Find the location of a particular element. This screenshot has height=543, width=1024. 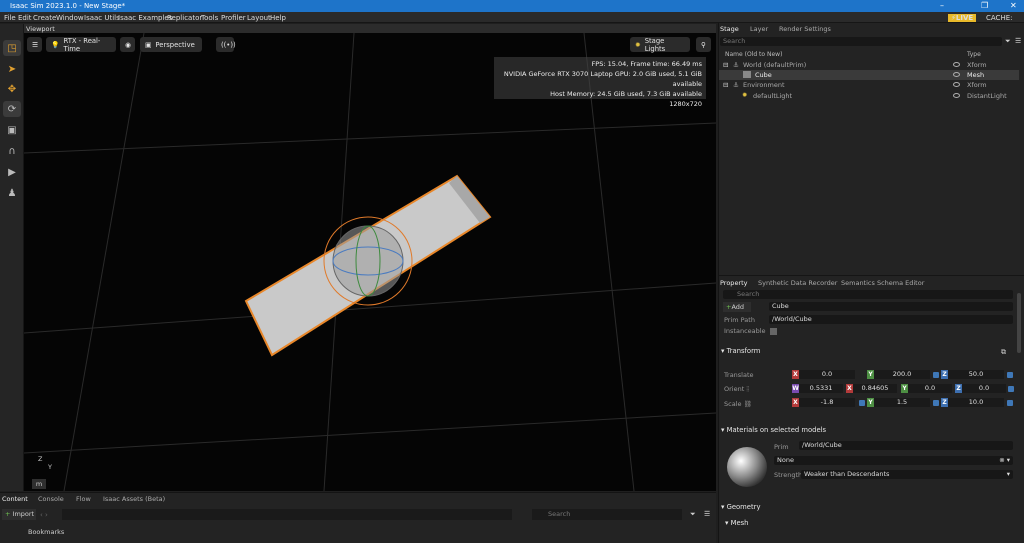

transform-menu-icon: ⧉ is located at coordinates (1003, 352).